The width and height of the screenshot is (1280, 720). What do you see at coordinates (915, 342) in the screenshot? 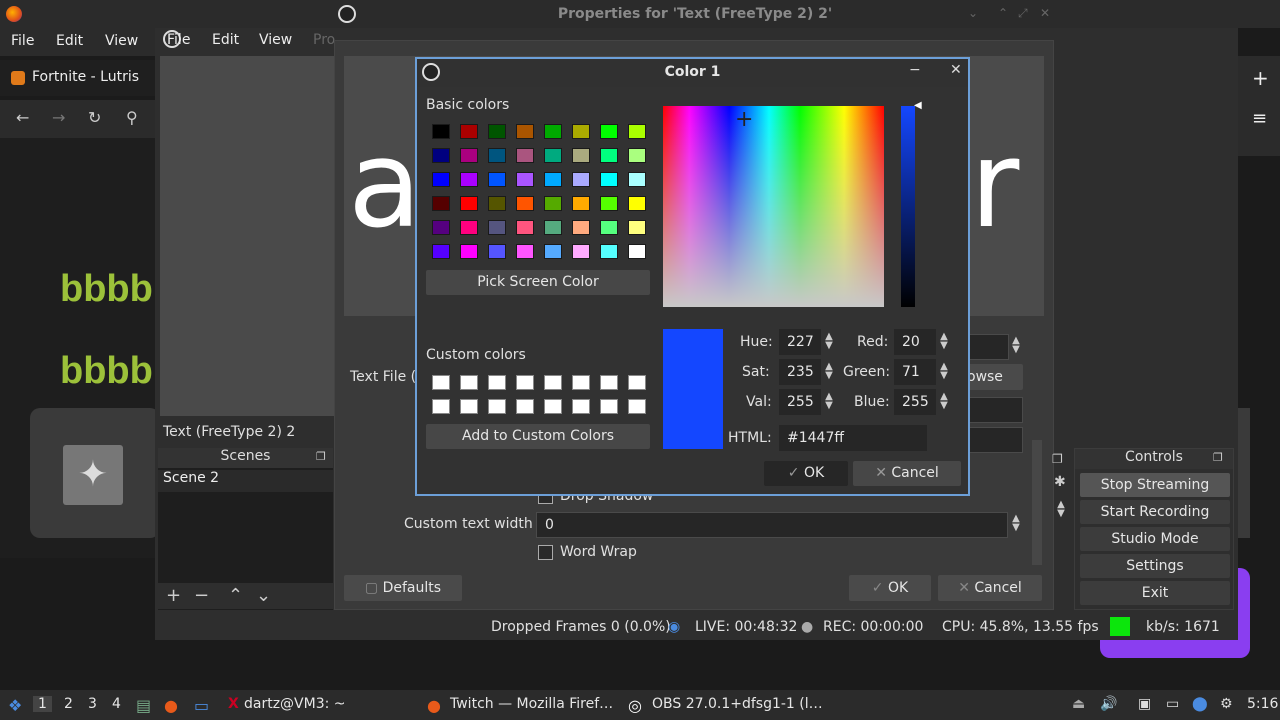
I see `red-input: 20` at bounding box center [915, 342].